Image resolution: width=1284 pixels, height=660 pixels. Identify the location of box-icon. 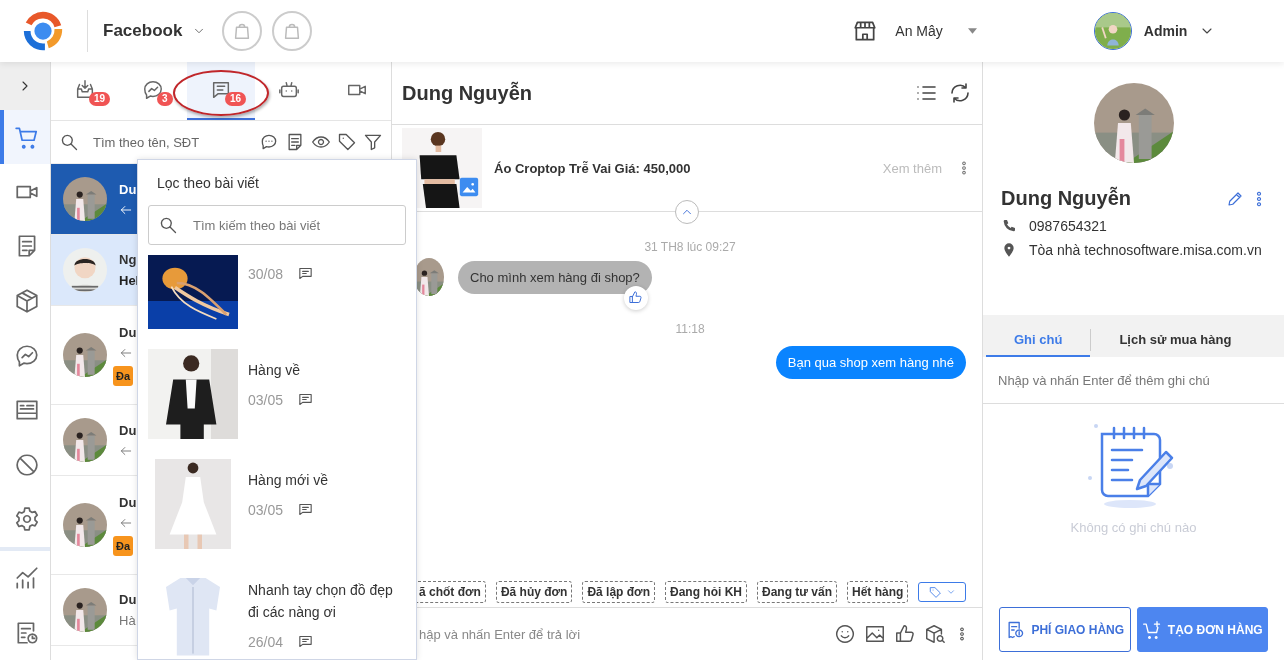
(27, 300).